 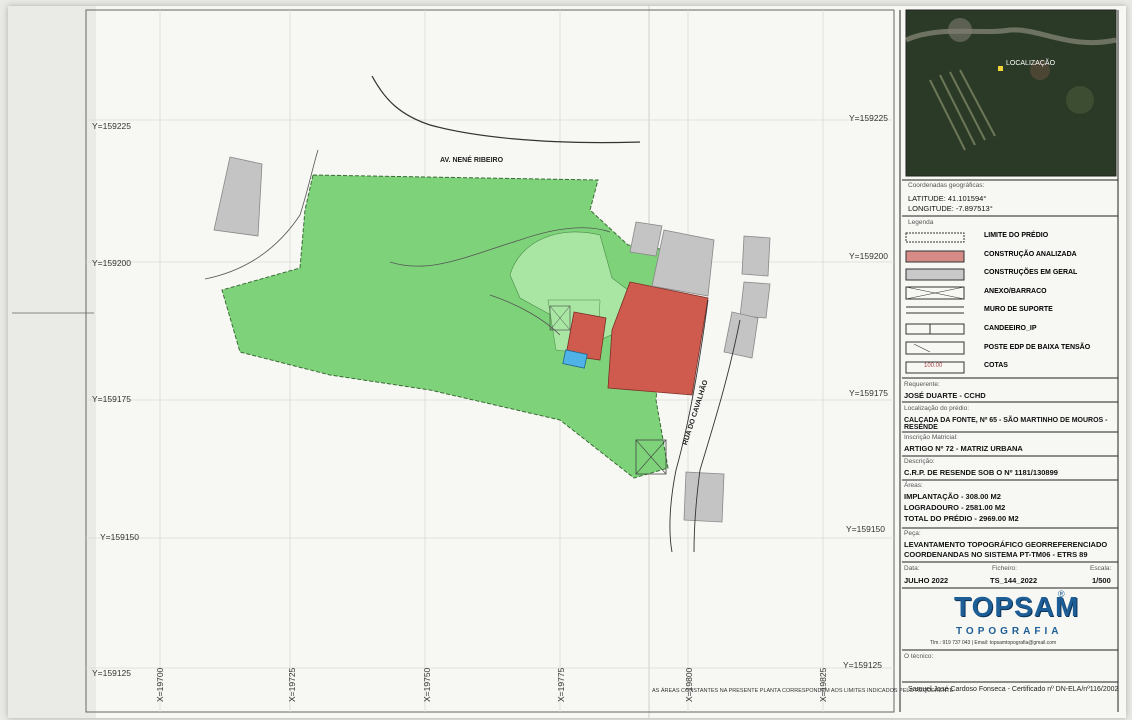 What do you see at coordinates (1015, 291) in the screenshot?
I see `legend-item-annex: ANEXO/BARRACO` at bounding box center [1015, 291].